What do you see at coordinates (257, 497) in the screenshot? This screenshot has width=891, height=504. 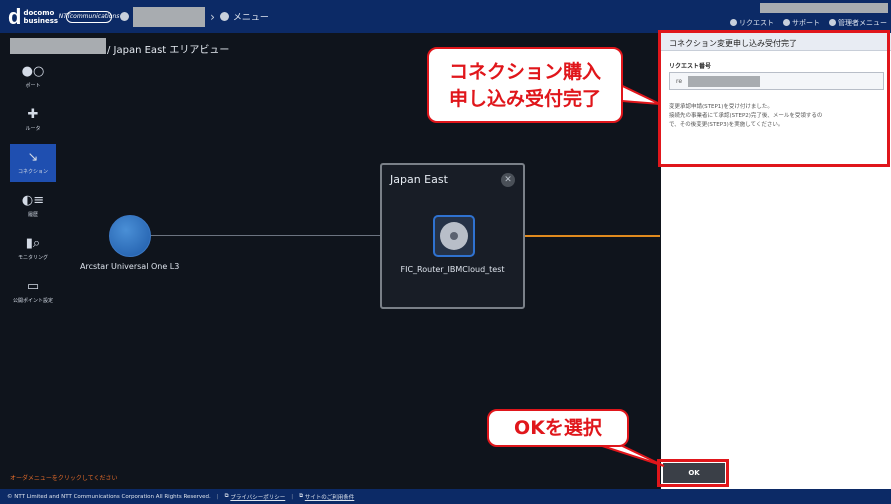 I see `privacy-link: プライバシーポリシー` at bounding box center [257, 497].